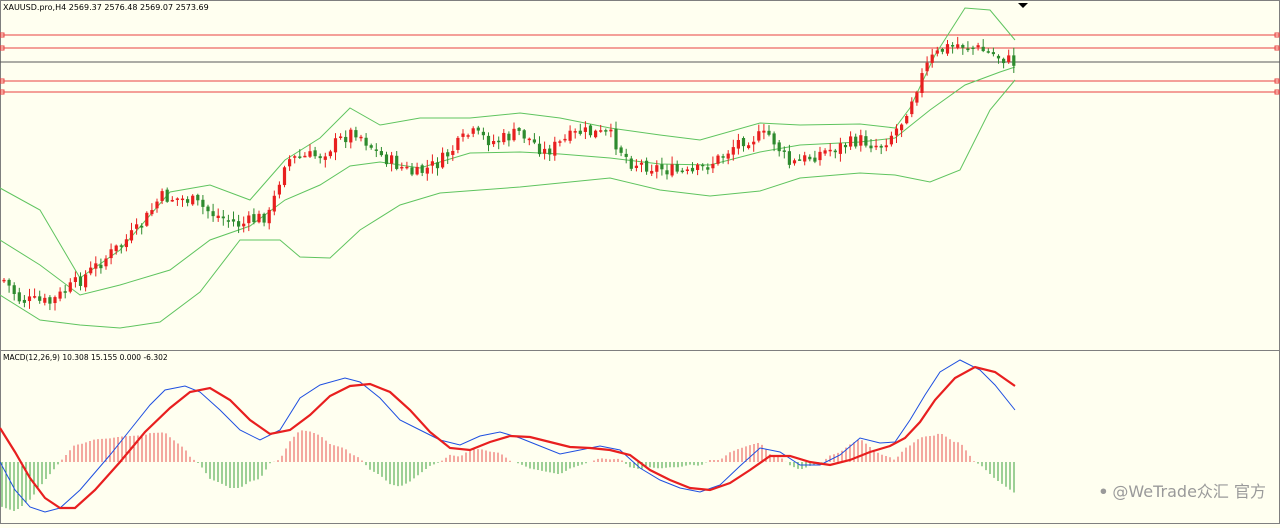  What do you see at coordinates (1189, 491) in the screenshot?
I see `watermark-text: @WeTrade众汇 官方` at bounding box center [1189, 491].